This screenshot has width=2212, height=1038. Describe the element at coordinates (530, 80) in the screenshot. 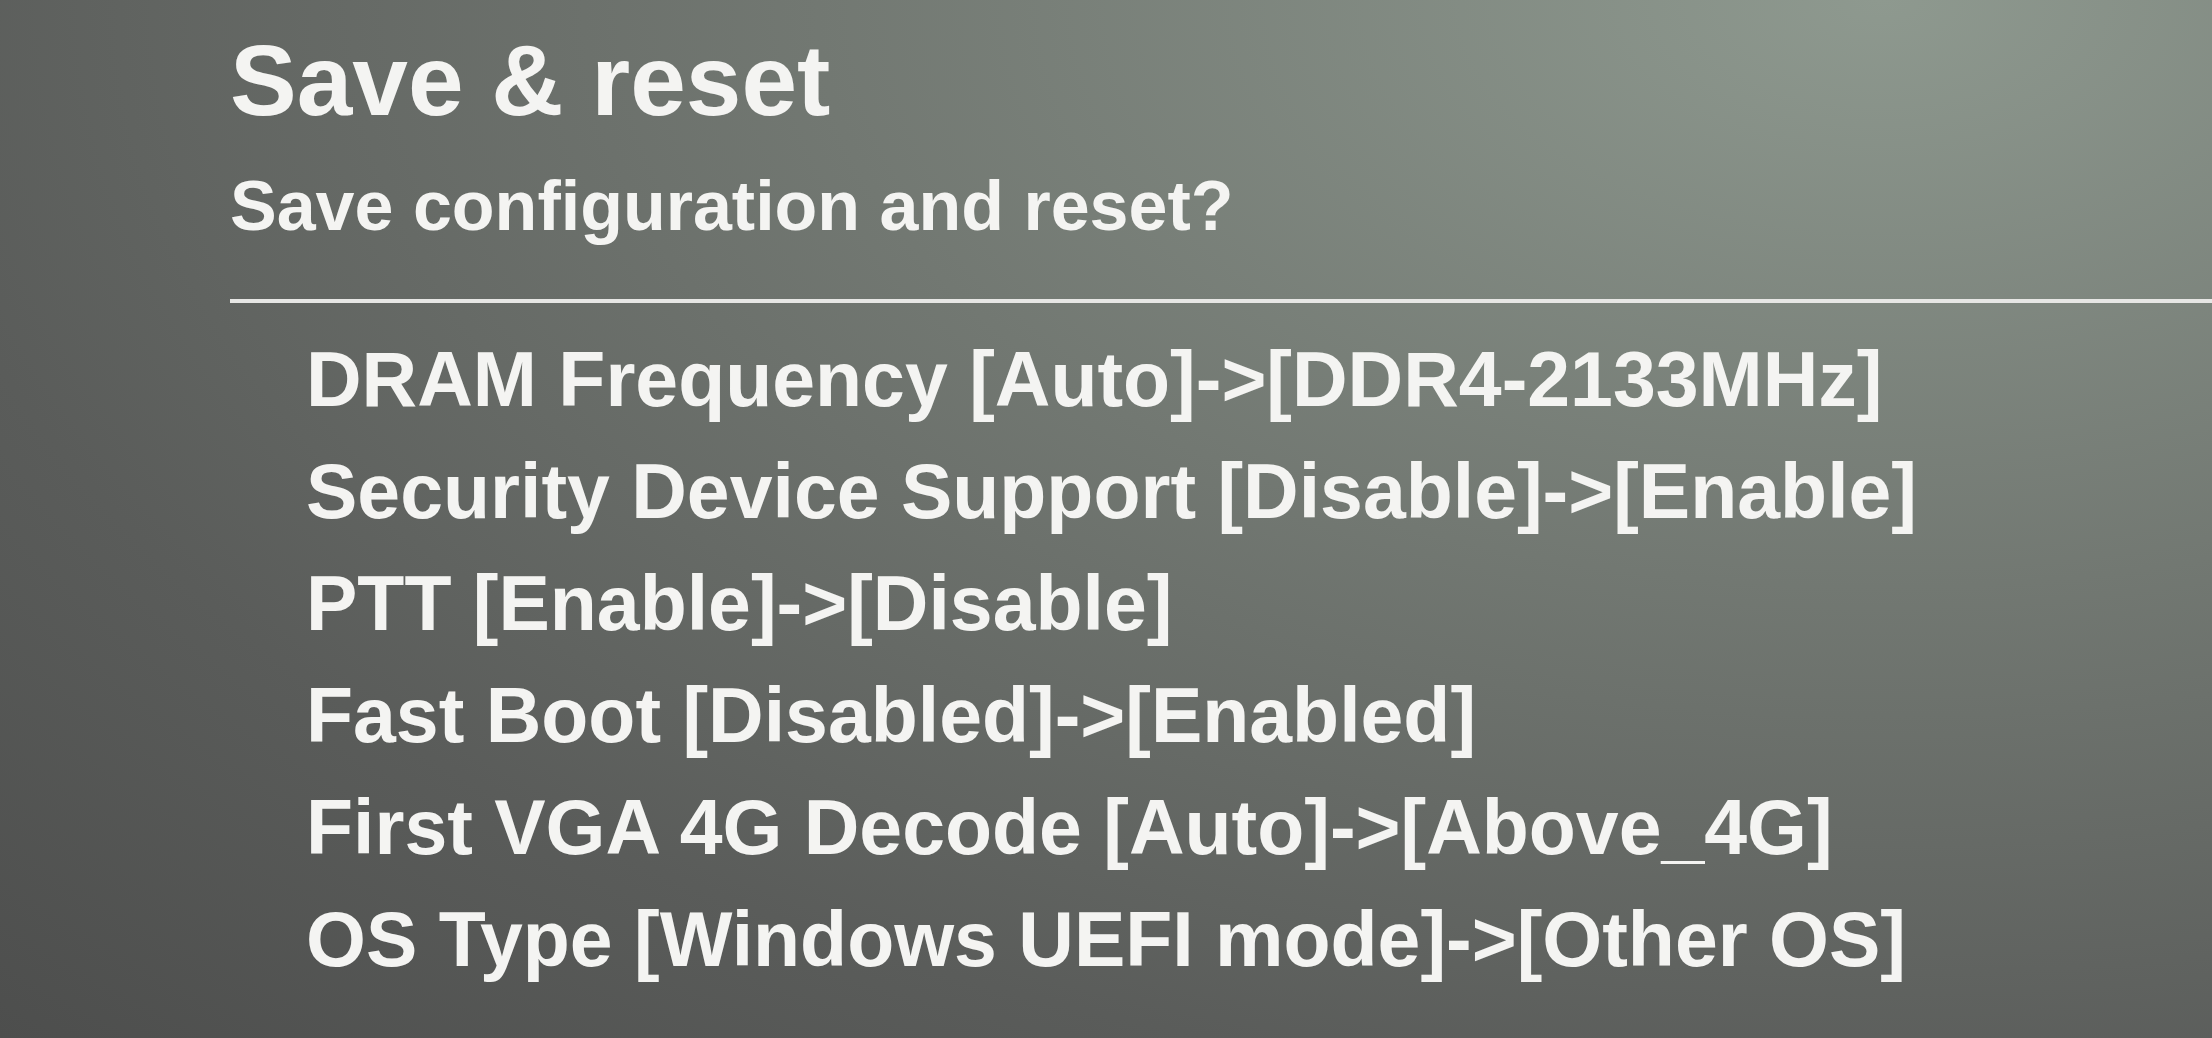

I see `dialog-title: Save & reset` at that location.